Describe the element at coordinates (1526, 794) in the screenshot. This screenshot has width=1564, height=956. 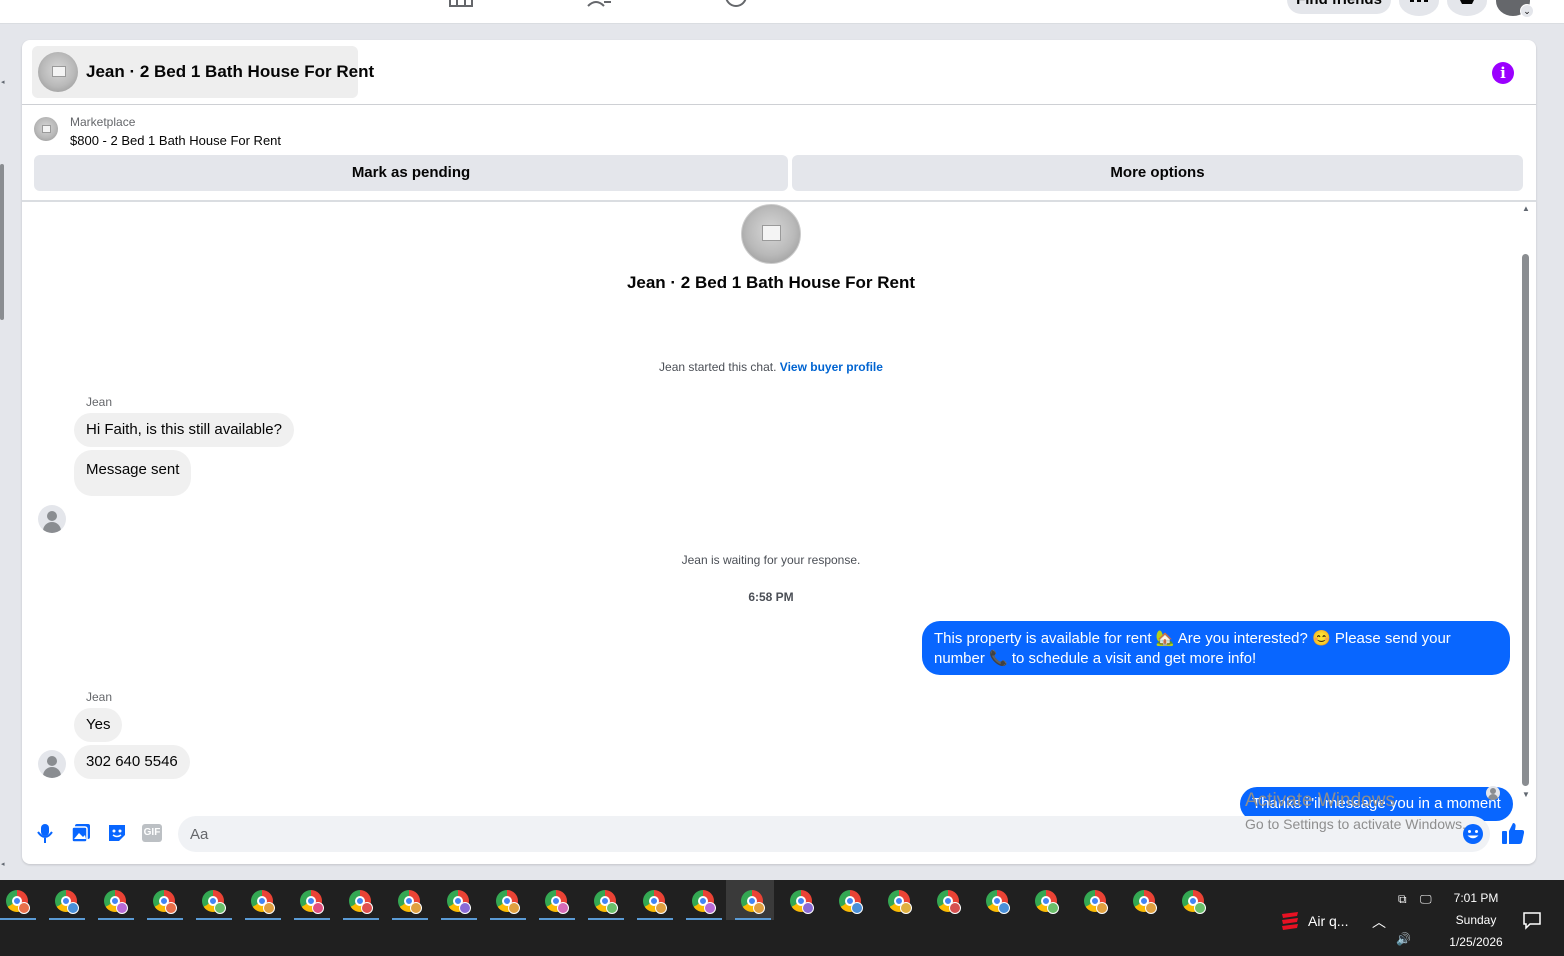
I see `scroll-down-icon: ▼` at that location.